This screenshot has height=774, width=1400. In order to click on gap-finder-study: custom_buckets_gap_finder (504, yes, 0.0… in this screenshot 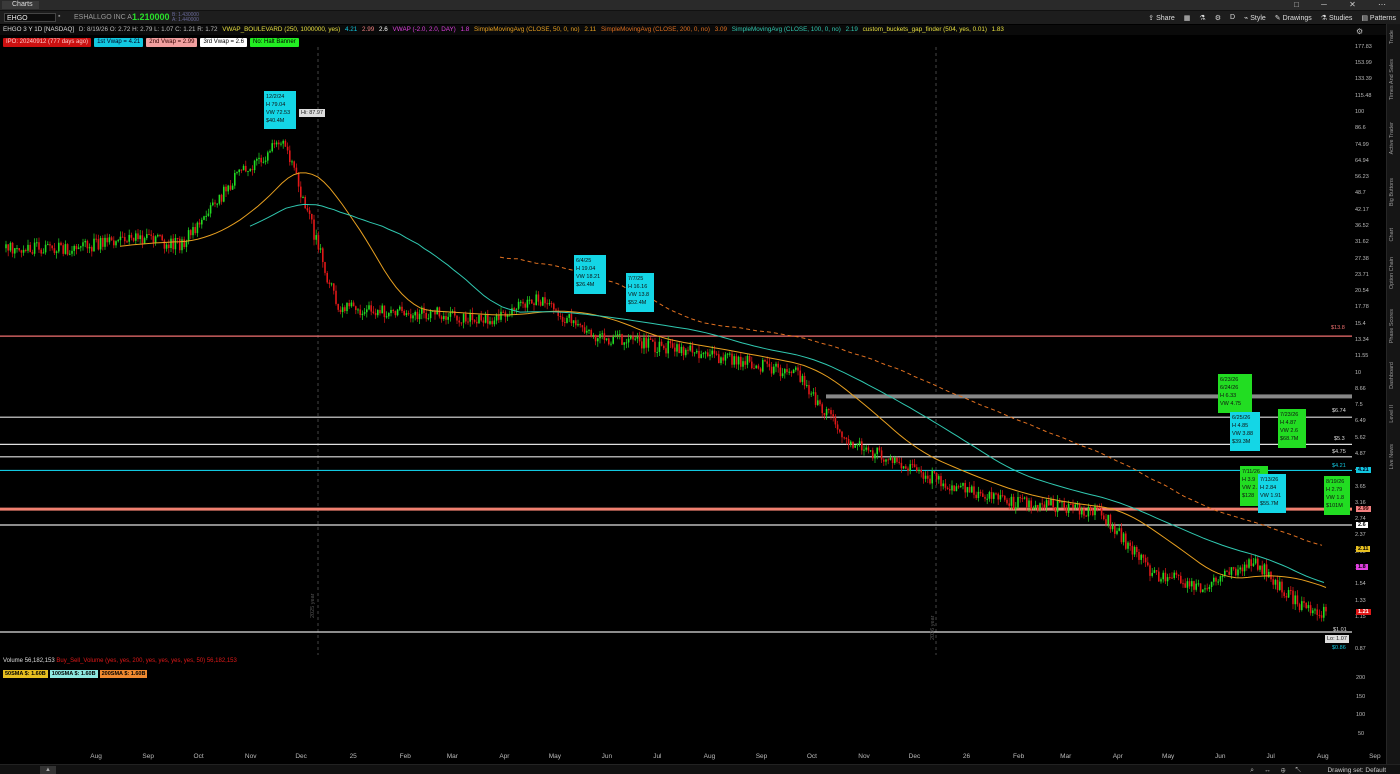, I will do `click(925, 29)`.